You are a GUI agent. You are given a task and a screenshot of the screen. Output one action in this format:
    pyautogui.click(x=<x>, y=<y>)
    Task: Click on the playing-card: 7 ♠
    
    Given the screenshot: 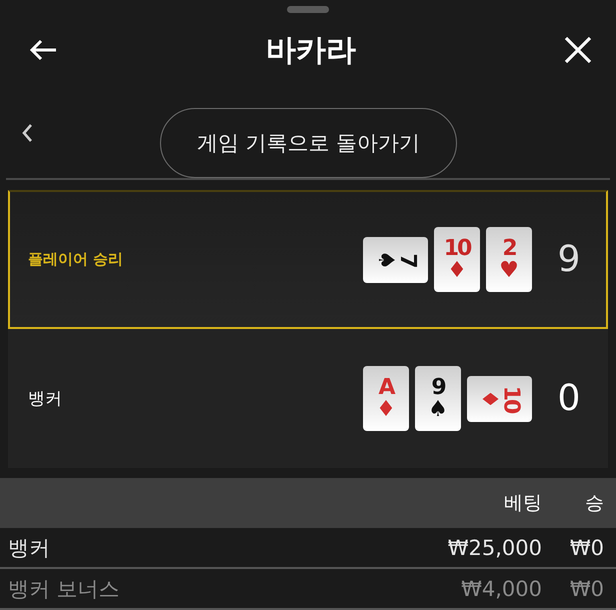 What is the action you would take?
    pyautogui.click(x=395, y=259)
    